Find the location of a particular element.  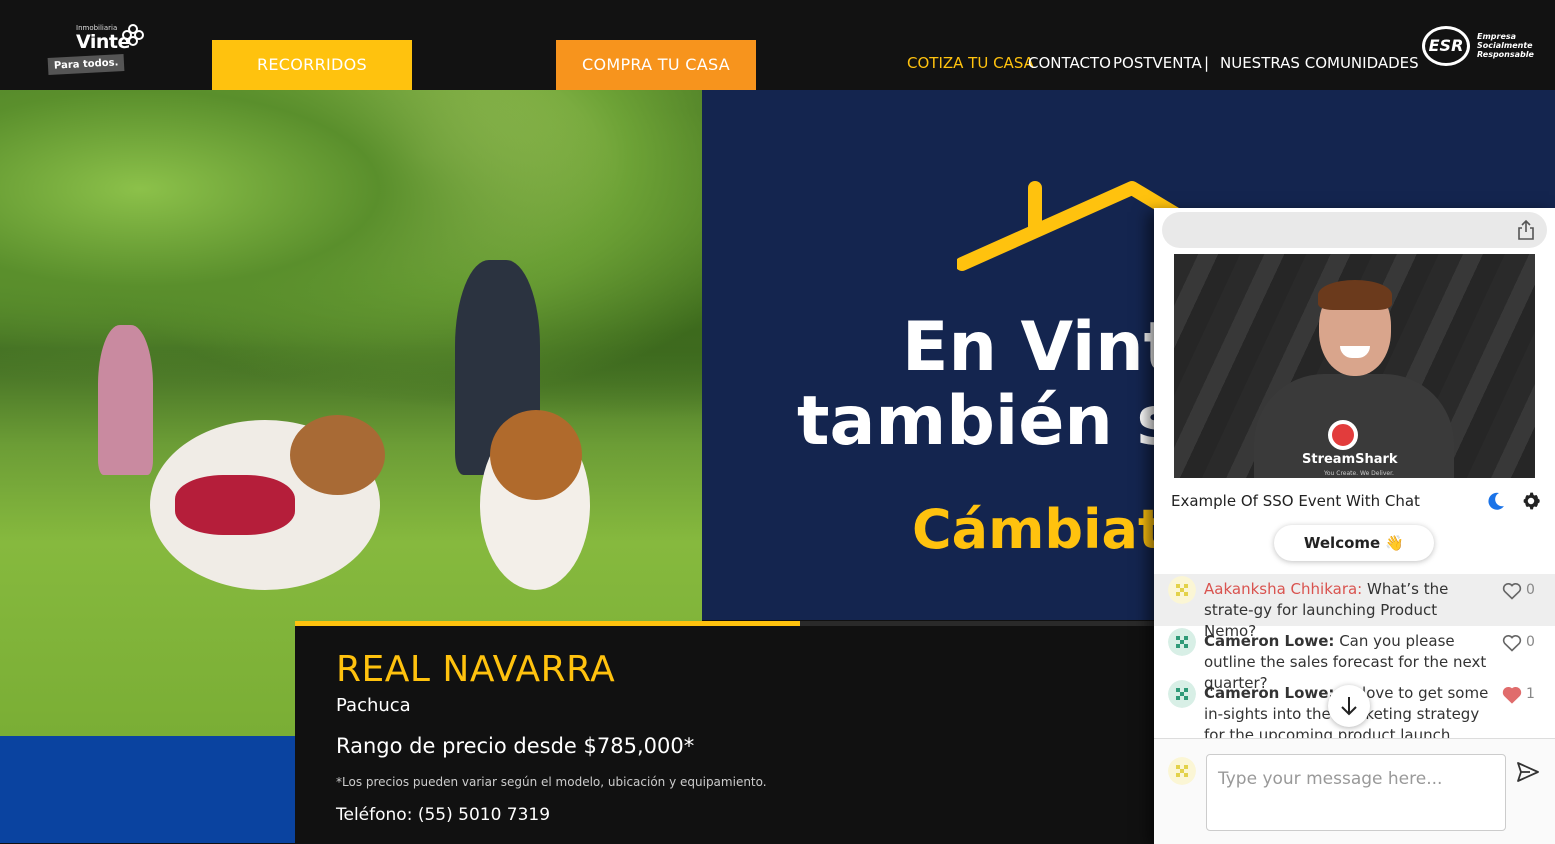

esr-line: Socialmente is located at coordinates (1505, 45).